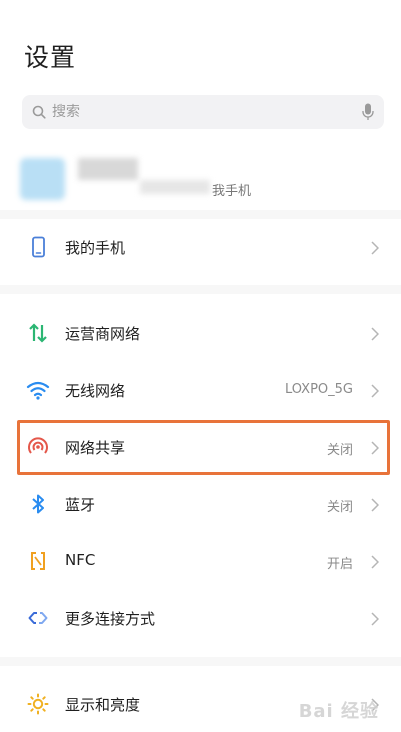 The height and width of the screenshot is (732, 401). Describe the element at coordinates (318, 389) in the screenshot. I see `settings-item-value: LOXPO_5G` at that location.